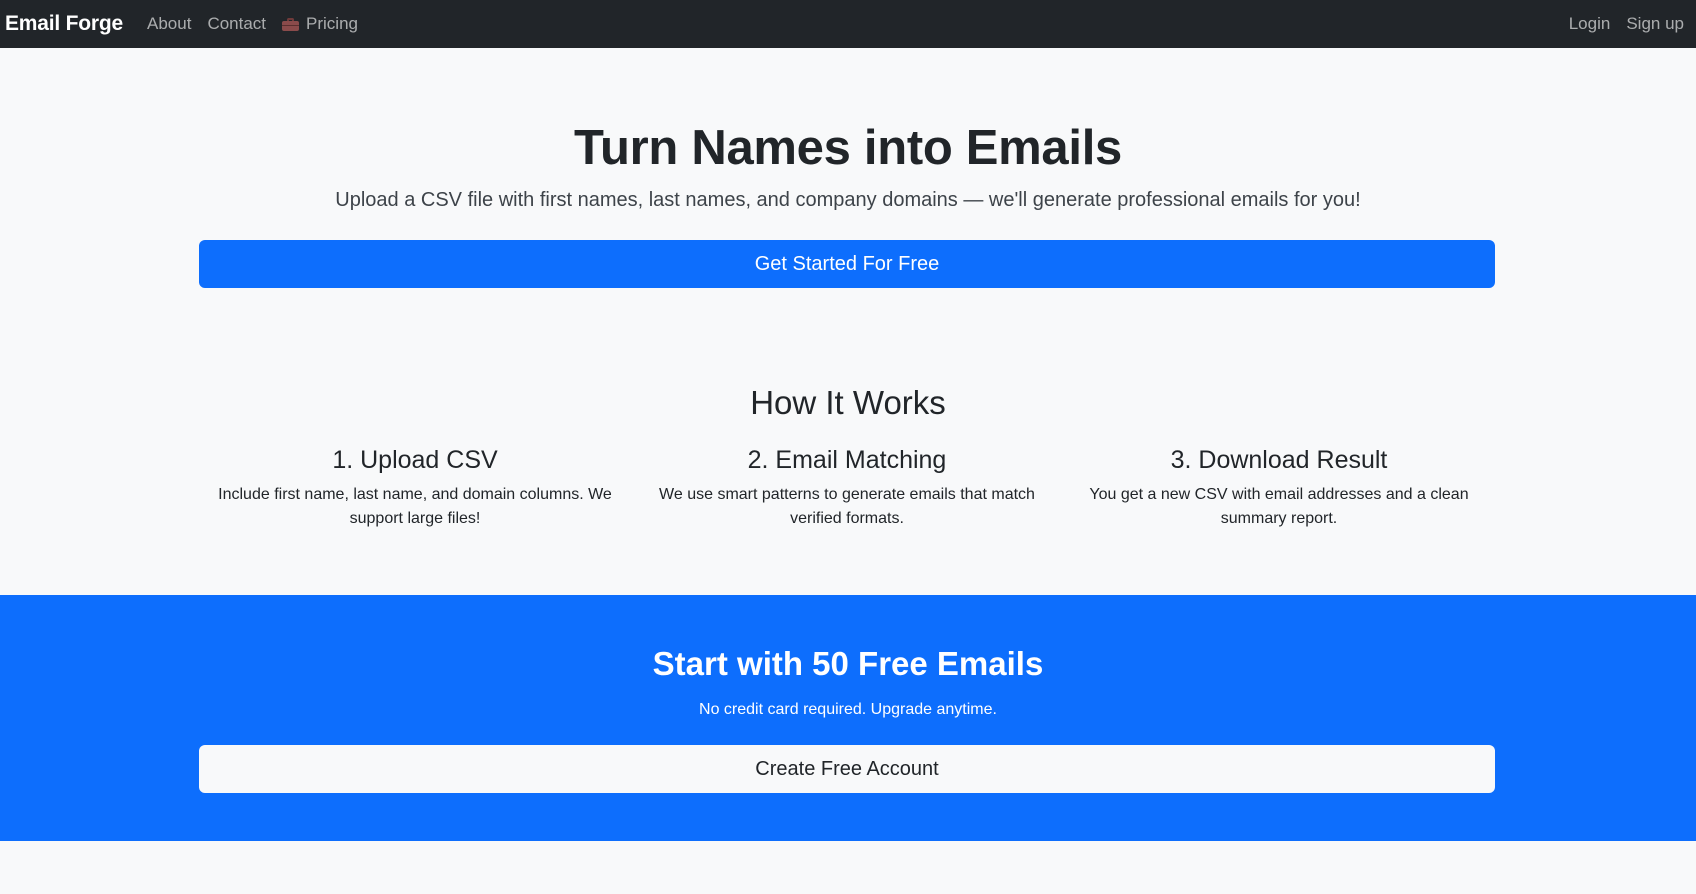 The width and height of the screenshot is (1696, 894). What do you see at coordinates (332, 23) in the screenshot?
I see `nav-link-pricing-label: Pricing` at bounding box center [332, 23].